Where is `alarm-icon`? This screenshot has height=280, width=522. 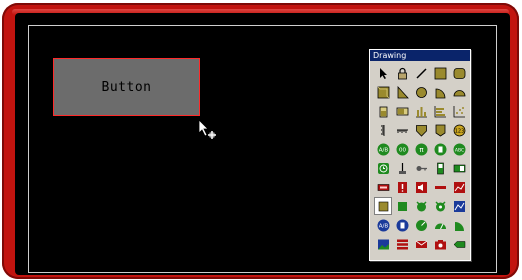
alarm-icon is located at coordinates (402, 187).